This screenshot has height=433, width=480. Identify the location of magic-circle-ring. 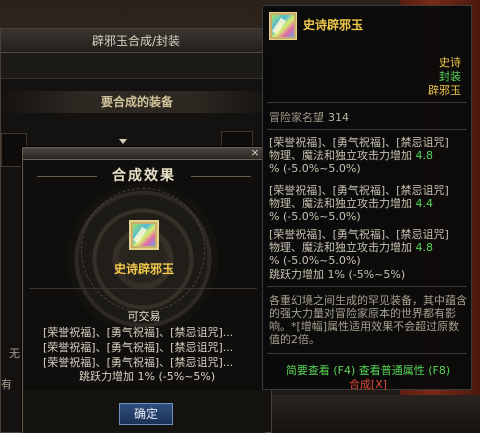
(143, 250).